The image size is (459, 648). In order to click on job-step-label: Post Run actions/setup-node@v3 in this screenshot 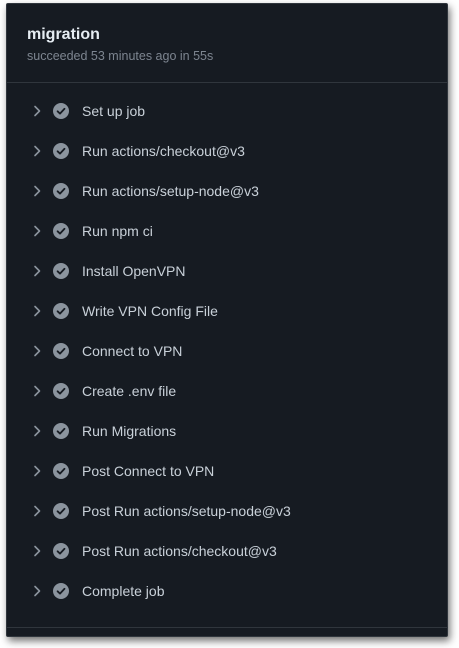, I will do `click(186, 511)`.